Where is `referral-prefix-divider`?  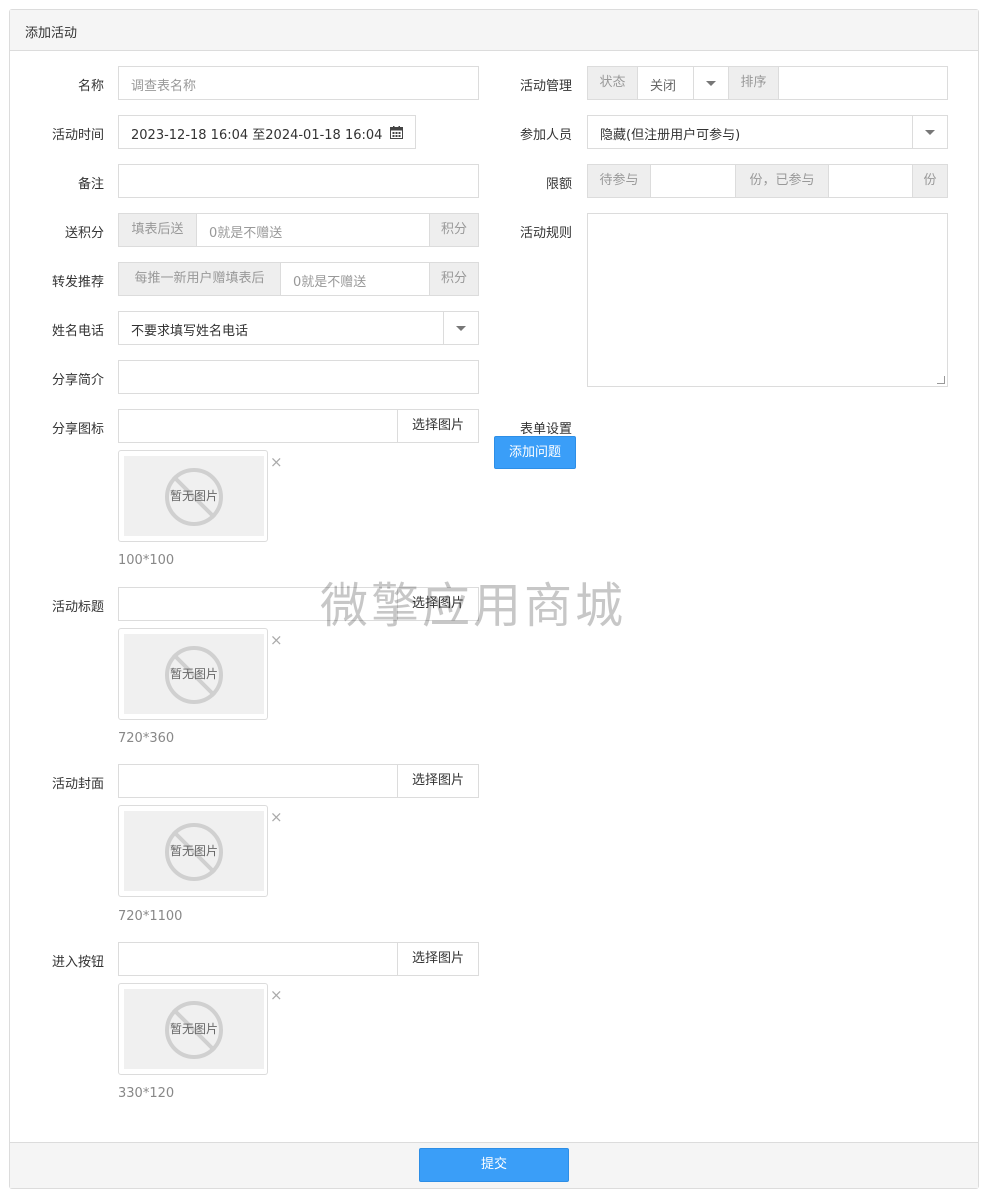 referral-prefix-divider is located at coordinates (280, 279).